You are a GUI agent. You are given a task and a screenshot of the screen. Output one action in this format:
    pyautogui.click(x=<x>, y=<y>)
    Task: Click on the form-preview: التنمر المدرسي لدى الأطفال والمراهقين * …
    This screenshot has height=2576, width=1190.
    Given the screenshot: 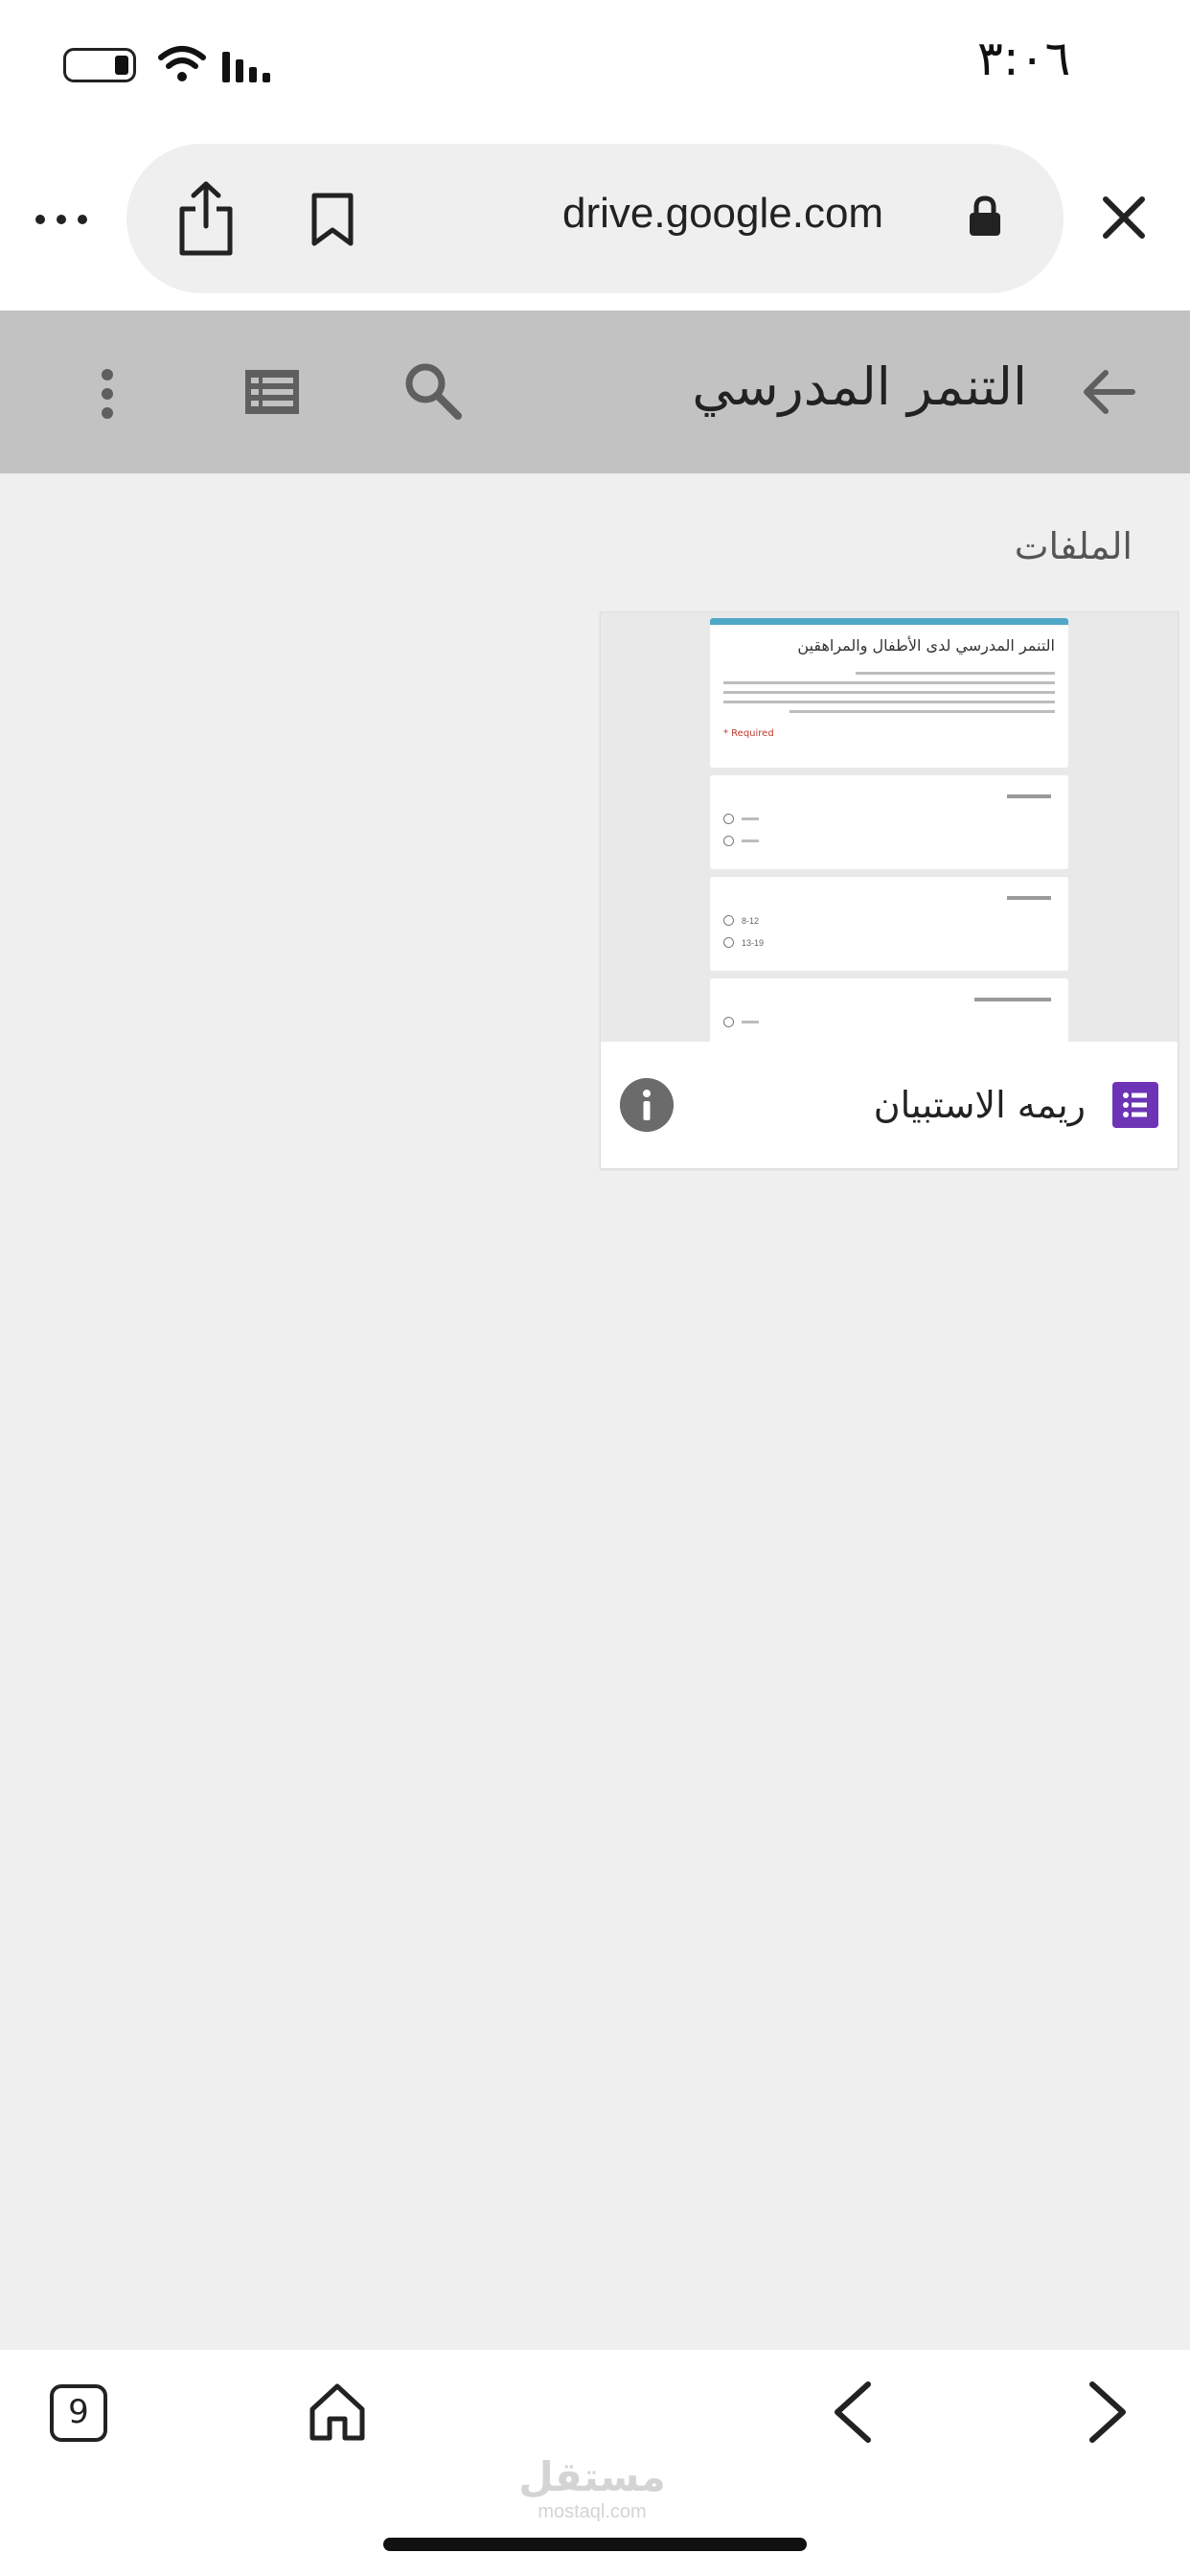 What is the action you would take?
    pyautogui.click(x=889, y=830)
    